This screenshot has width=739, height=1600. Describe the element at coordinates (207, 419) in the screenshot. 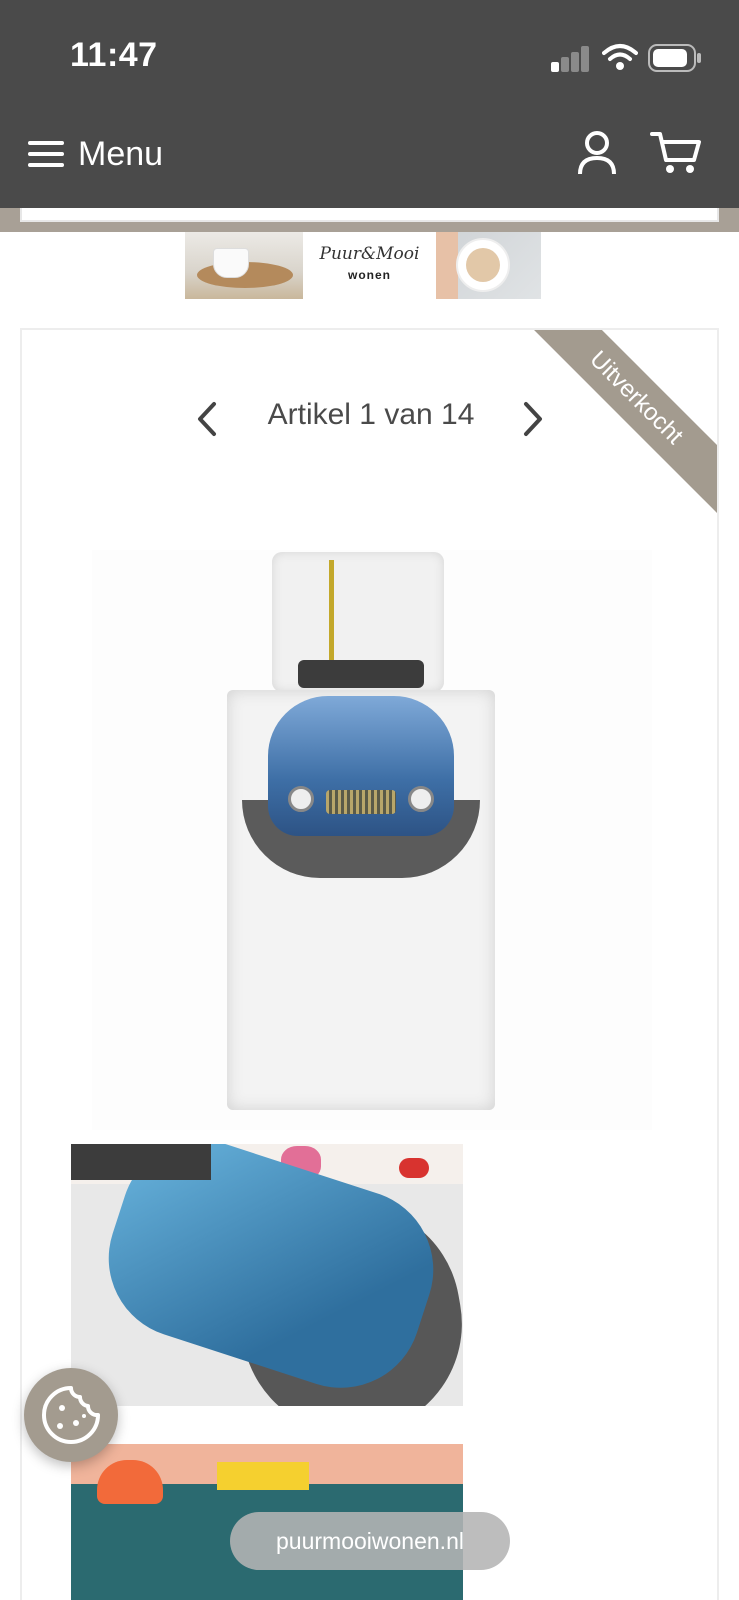

I see `chevron-left-icon` at that location.